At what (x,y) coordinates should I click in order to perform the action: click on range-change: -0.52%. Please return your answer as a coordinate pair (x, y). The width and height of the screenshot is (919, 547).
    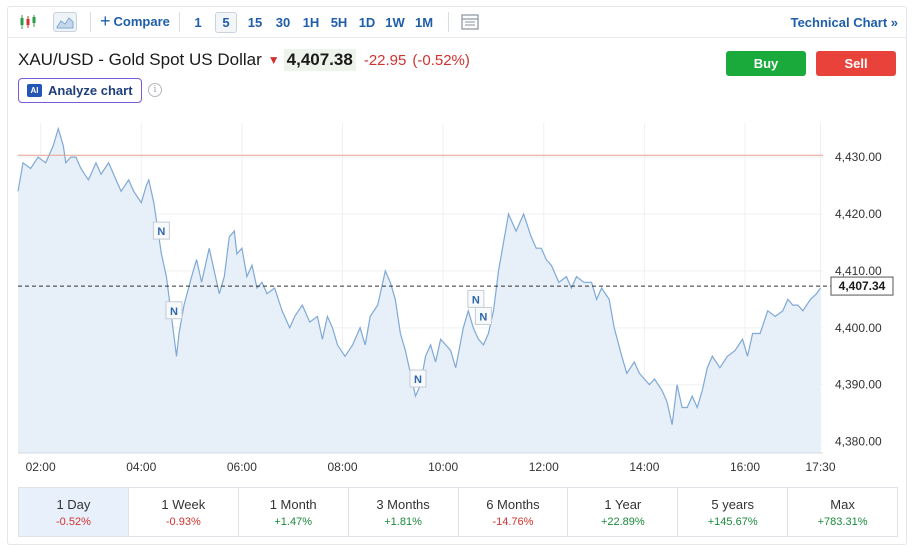
    Looking at the image, I should click on (73, 521).